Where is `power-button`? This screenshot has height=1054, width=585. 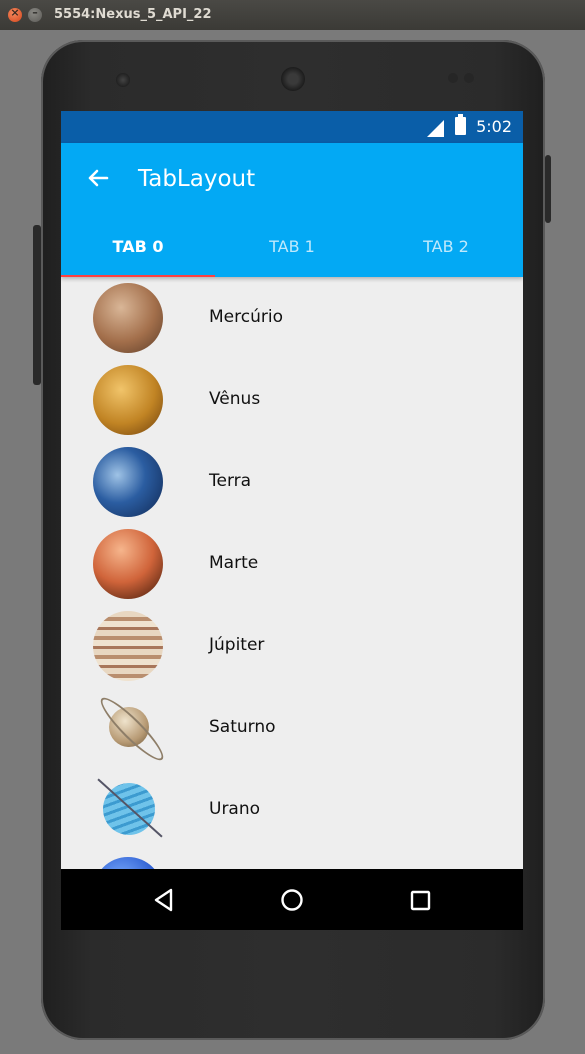
power-button is located at coordinates (548, 189).